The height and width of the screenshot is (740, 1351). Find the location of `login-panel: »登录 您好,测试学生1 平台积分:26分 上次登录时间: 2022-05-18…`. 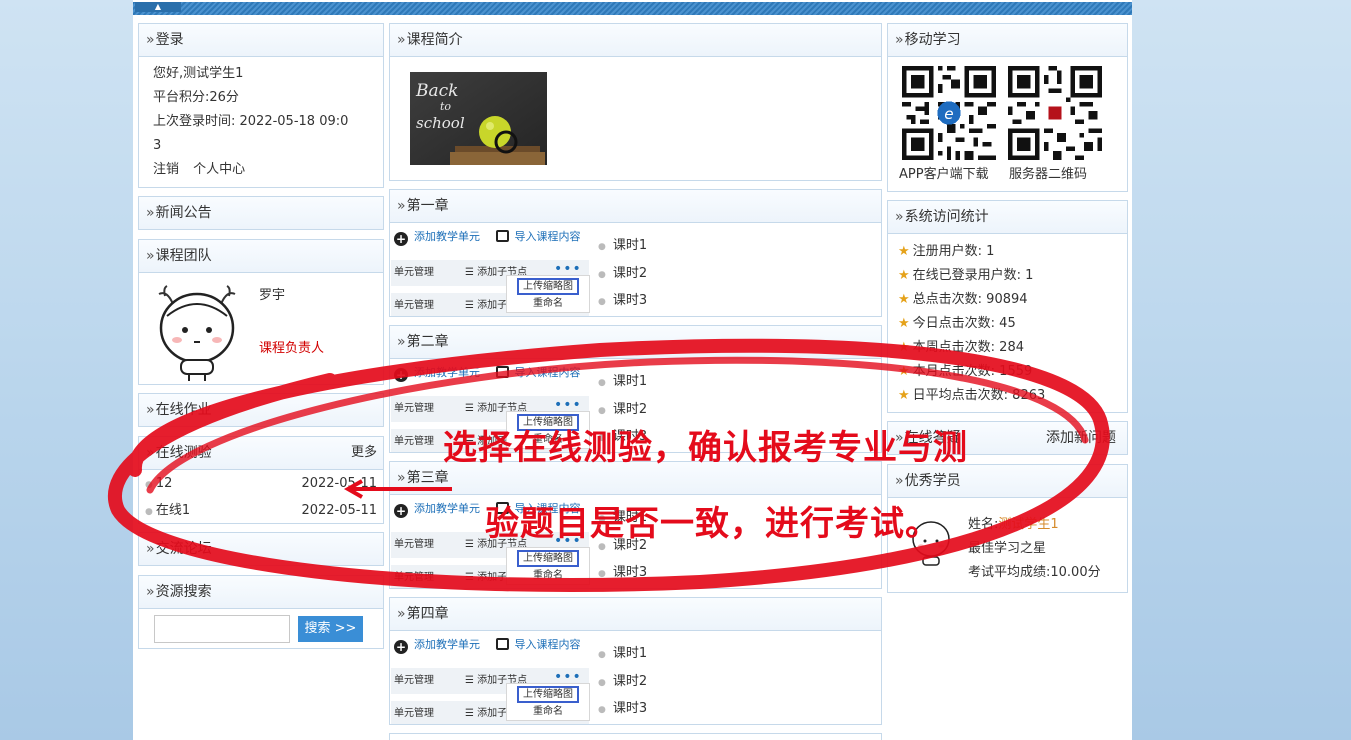

login-panel: »登录 您好,测试学生1 平台积分:26分 上次登录时间: 2022-05-18… is located at coordinates (261, 105).